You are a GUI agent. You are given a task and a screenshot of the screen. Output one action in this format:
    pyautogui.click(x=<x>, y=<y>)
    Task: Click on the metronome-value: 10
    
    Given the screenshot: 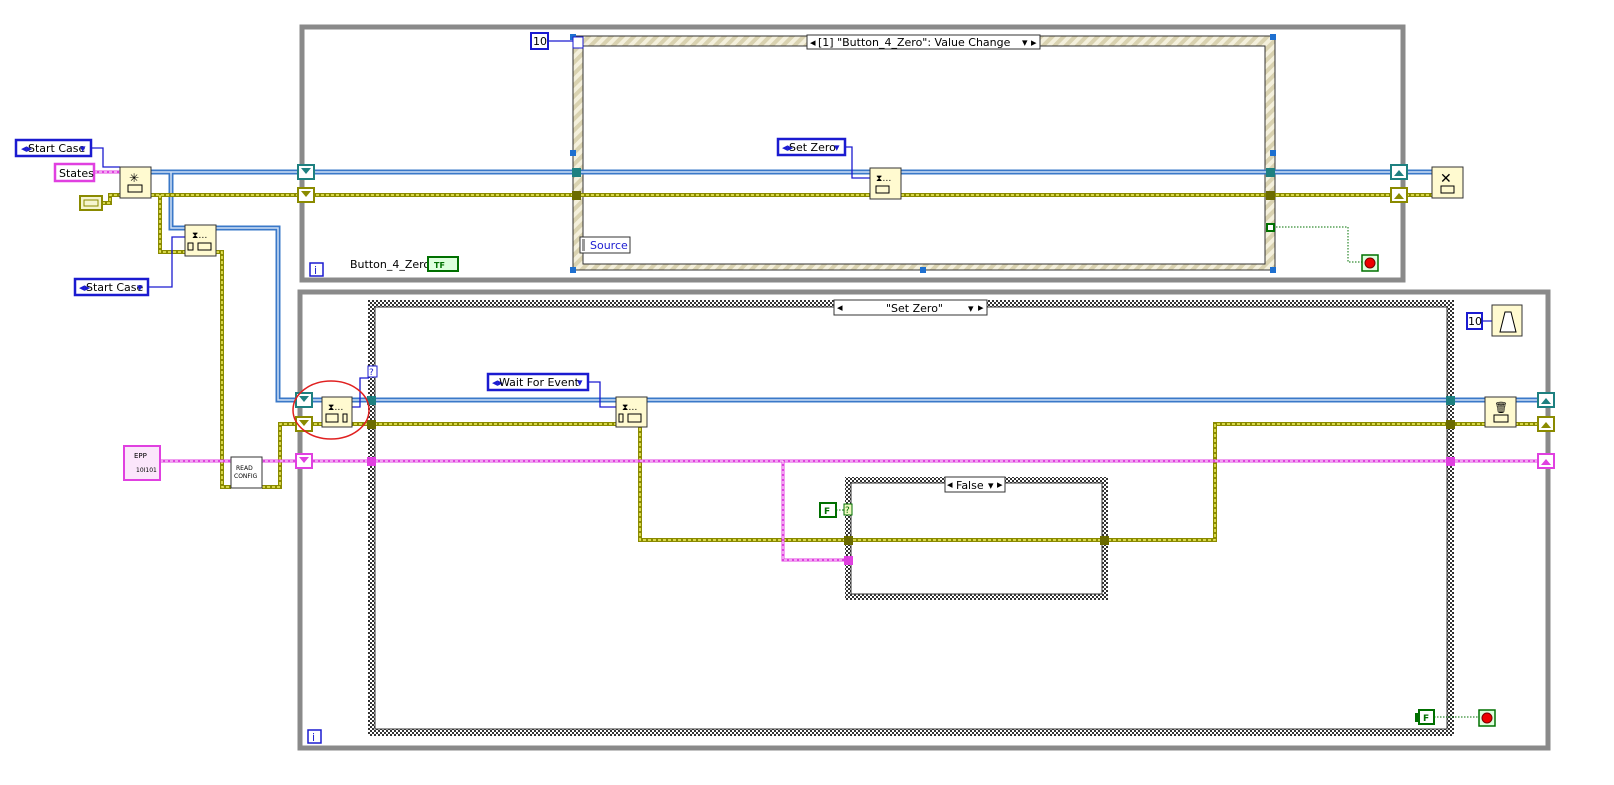 What is the action you would take?
    pyautogui.click(x=1475, y=321)
    